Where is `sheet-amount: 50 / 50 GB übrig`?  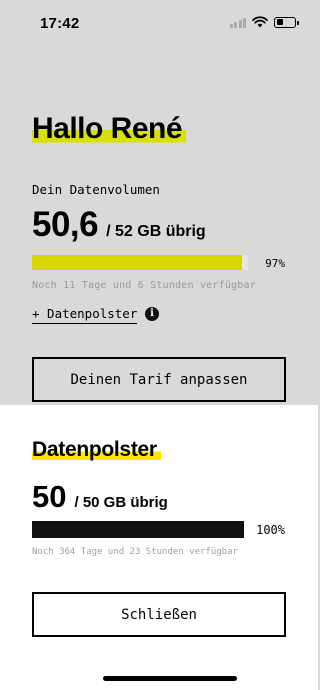
sheet-amount: 50 / 50 GB übrig is located at coordinates (100, 497).